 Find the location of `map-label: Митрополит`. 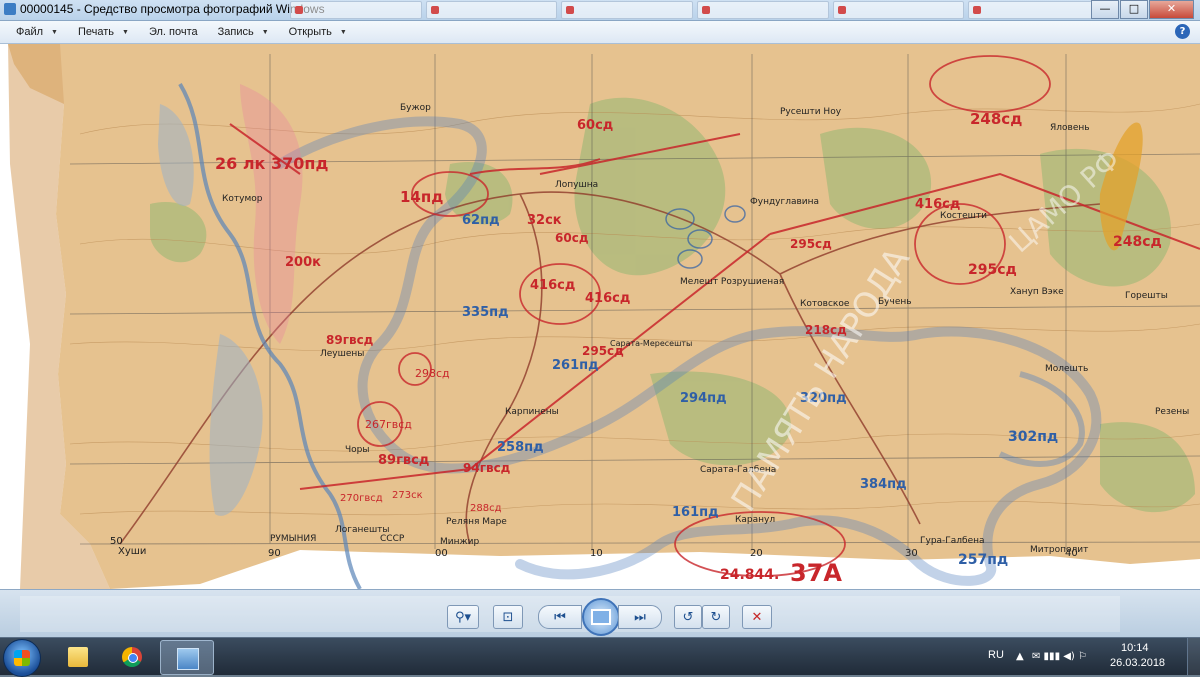

map-label: Митрополит is located at coordinates (1059, 550).